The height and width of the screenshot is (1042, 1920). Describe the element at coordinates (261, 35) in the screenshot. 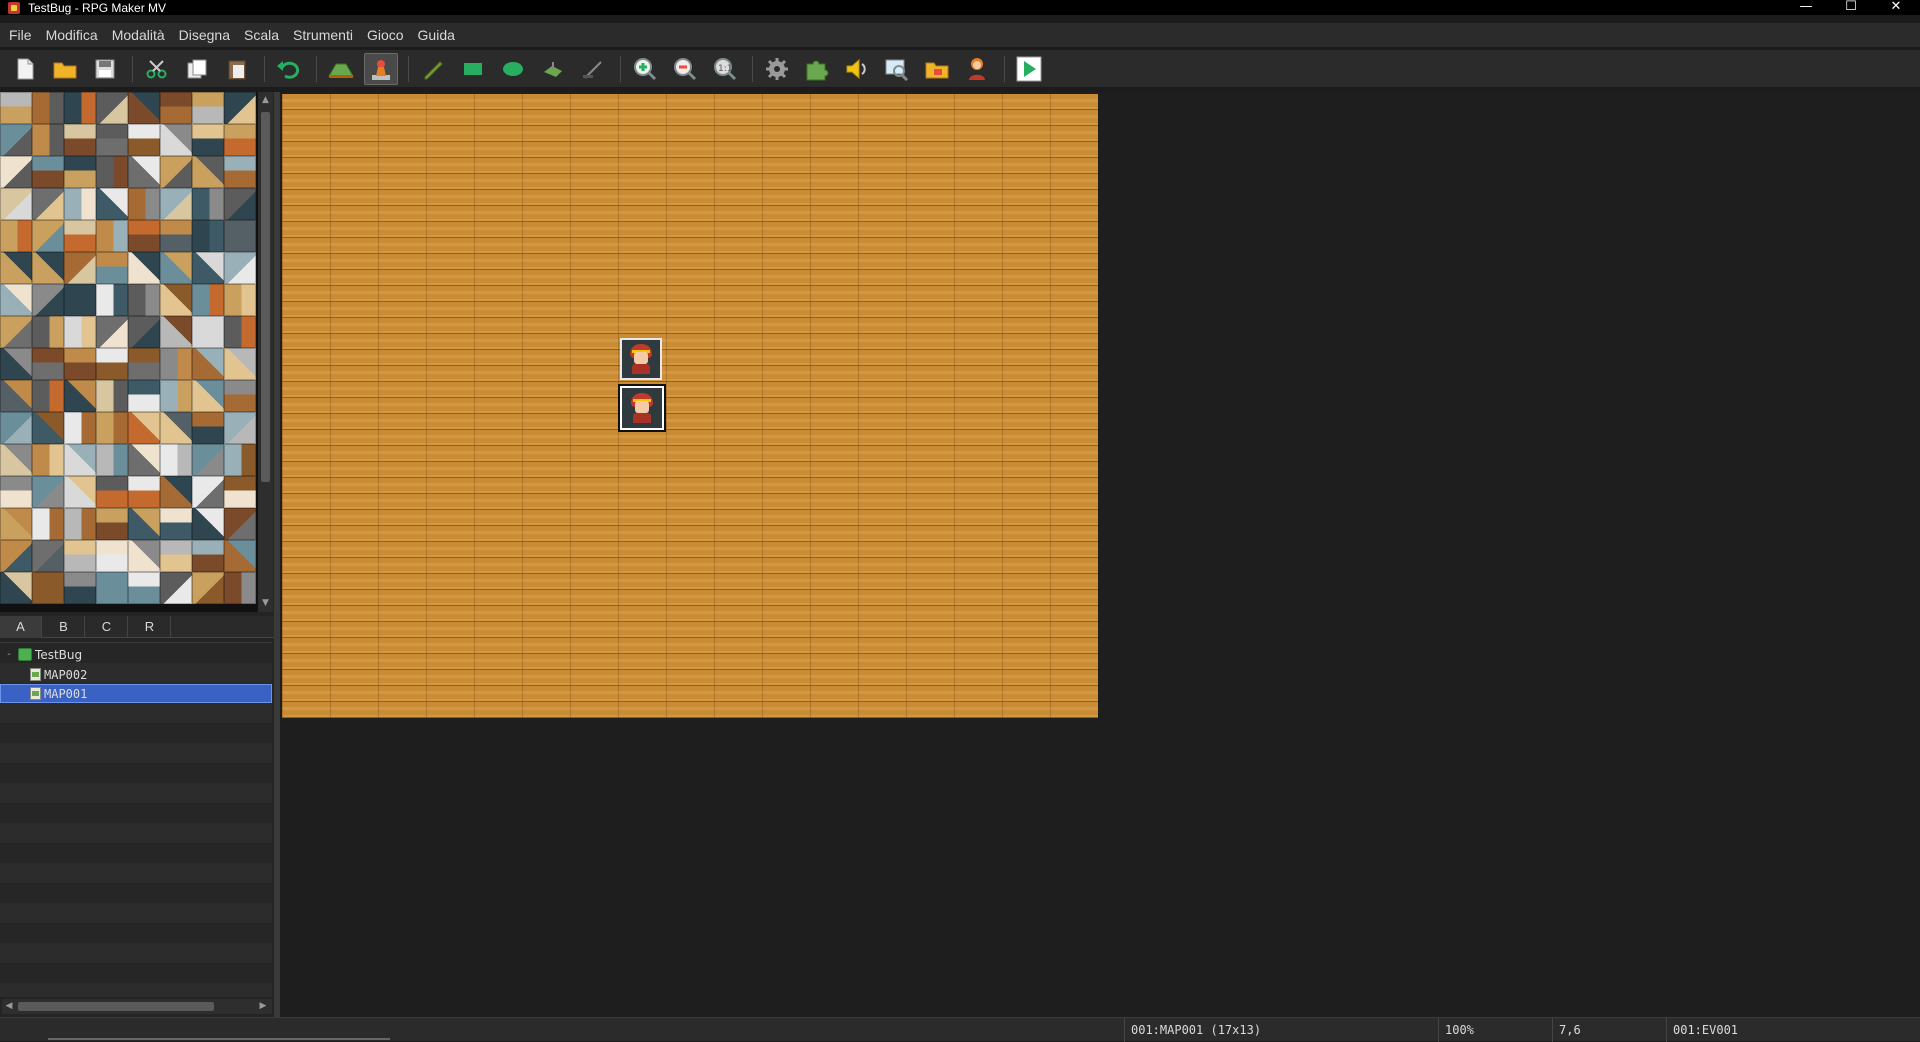

I see `menu-scala: Scala` at that location.